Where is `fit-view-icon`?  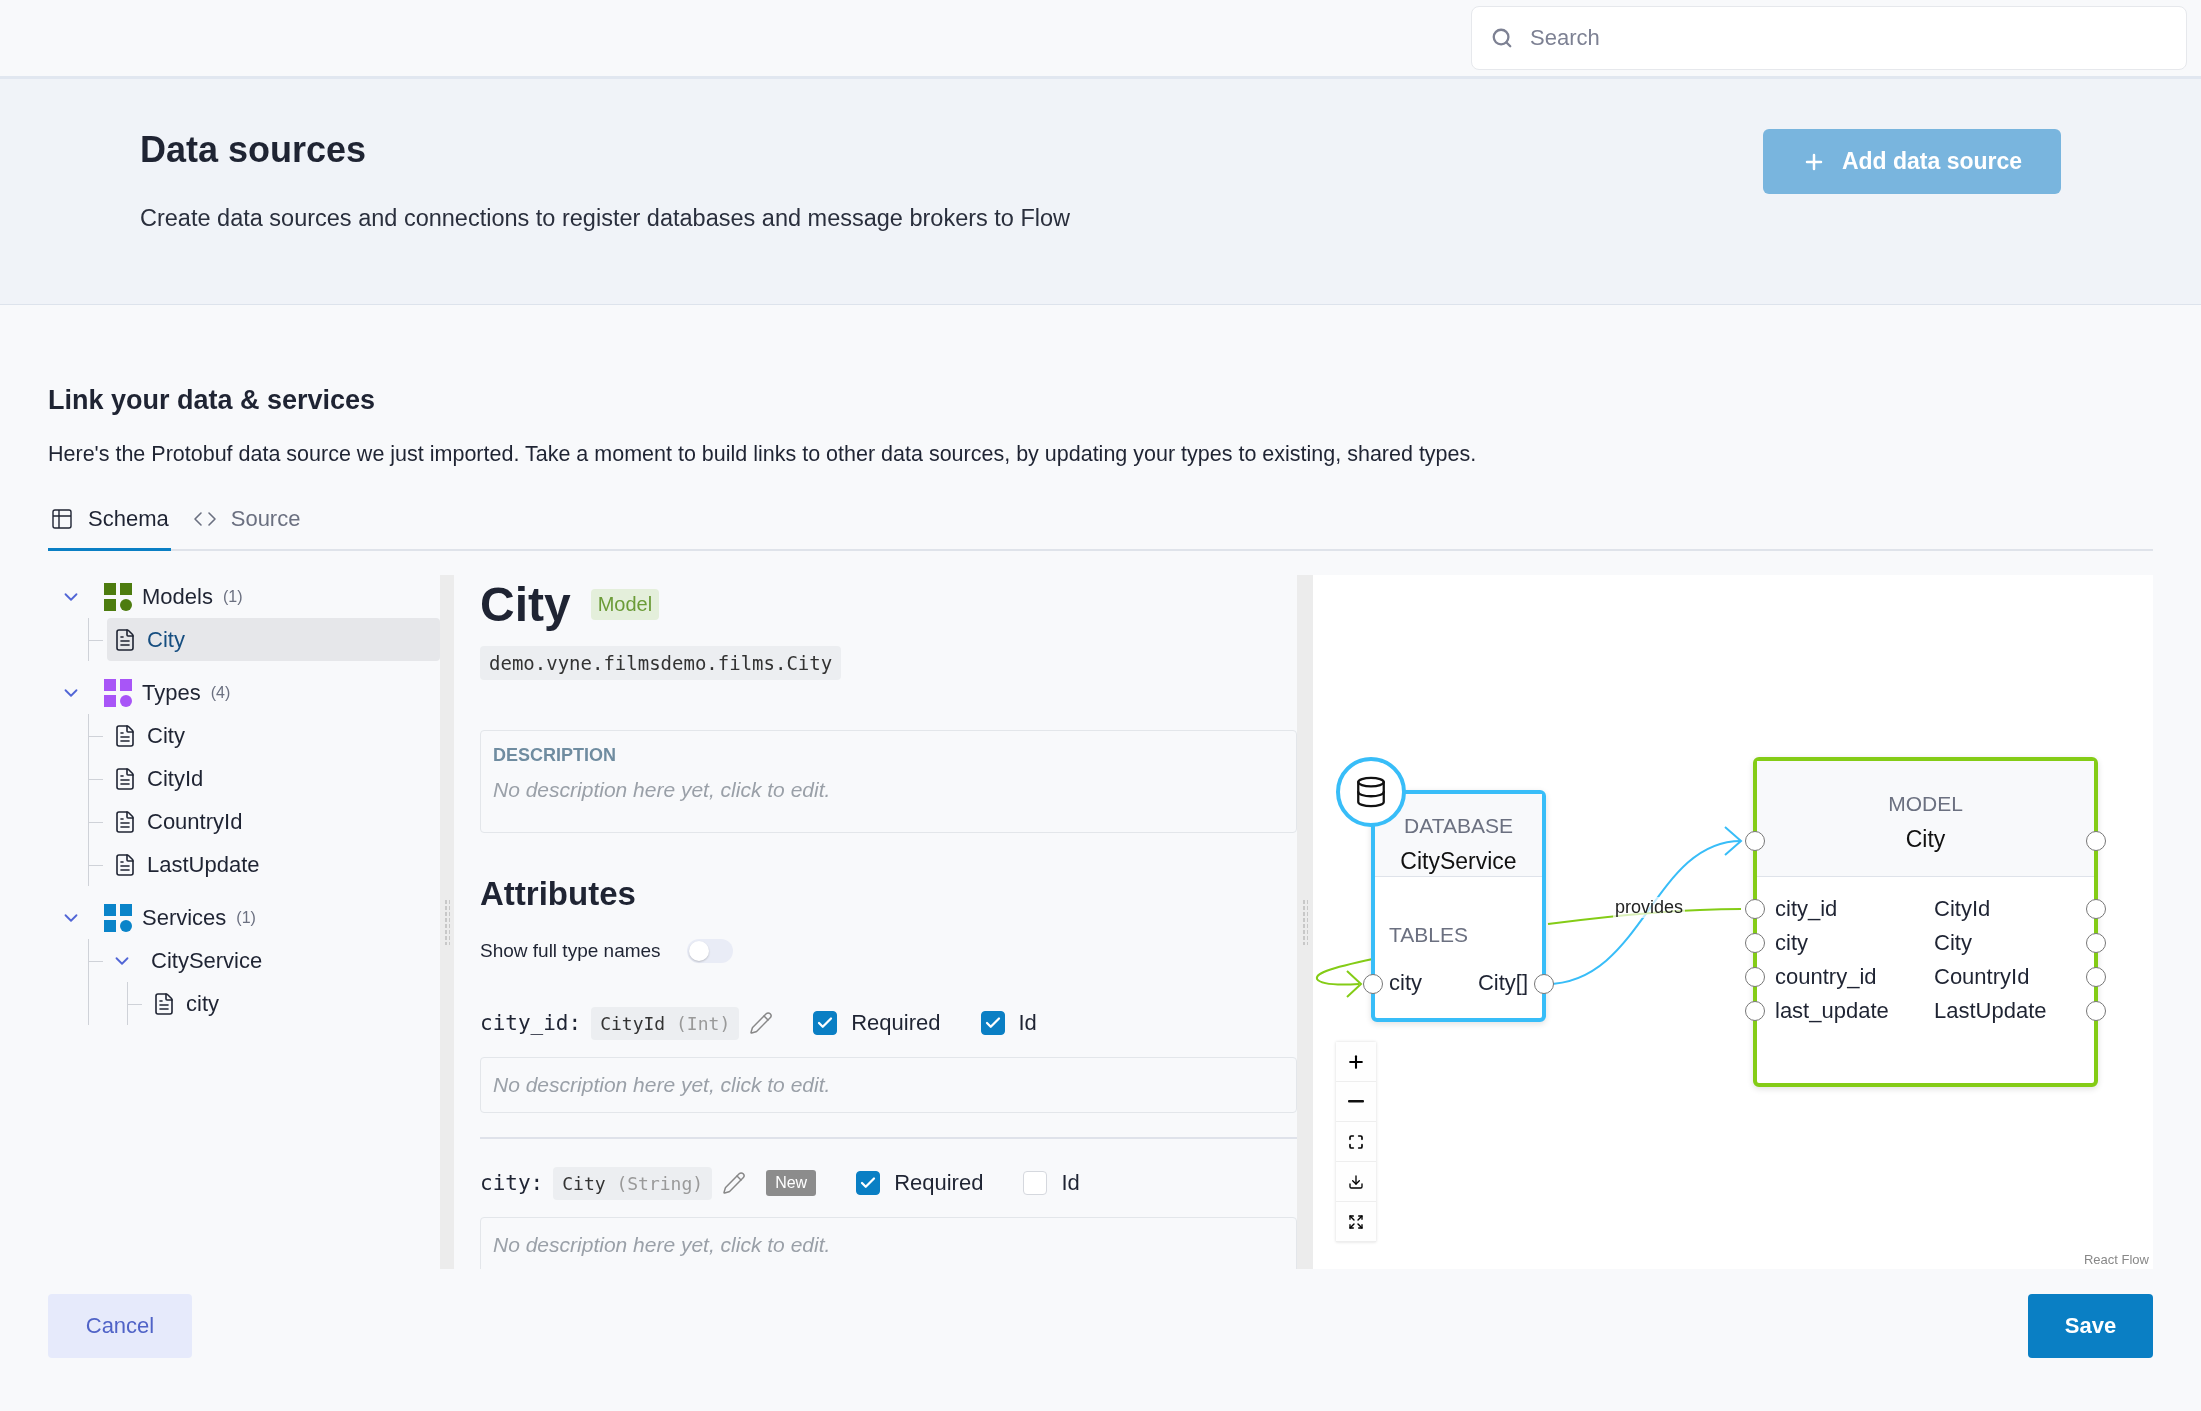
fit-view-icon is located at coordinates (1356, 1141).